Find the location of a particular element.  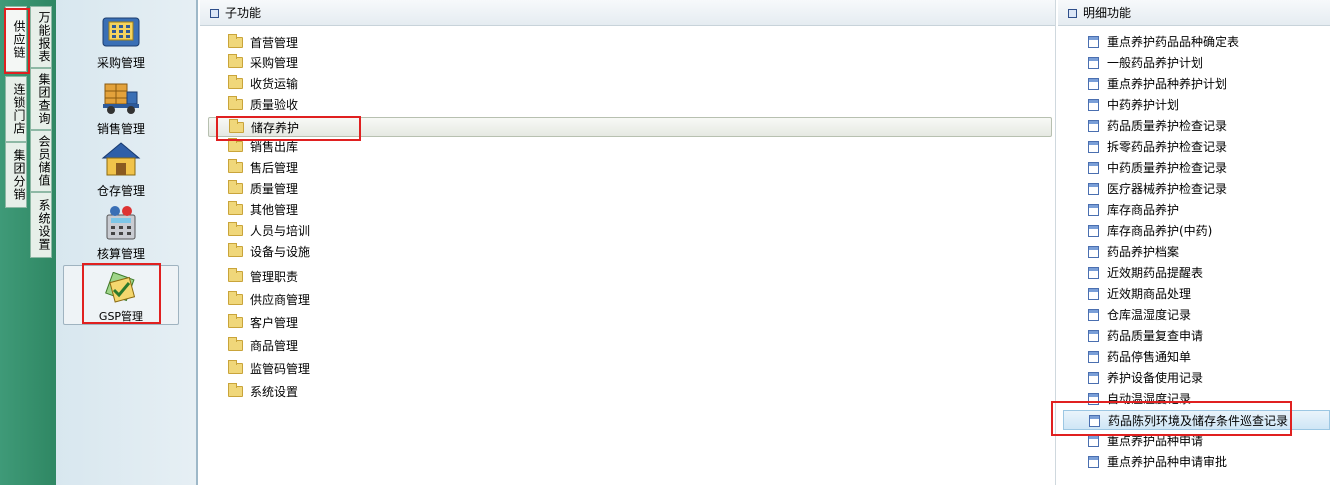

sub-panel-title: 子功能 is located at coordinates (243, 13).